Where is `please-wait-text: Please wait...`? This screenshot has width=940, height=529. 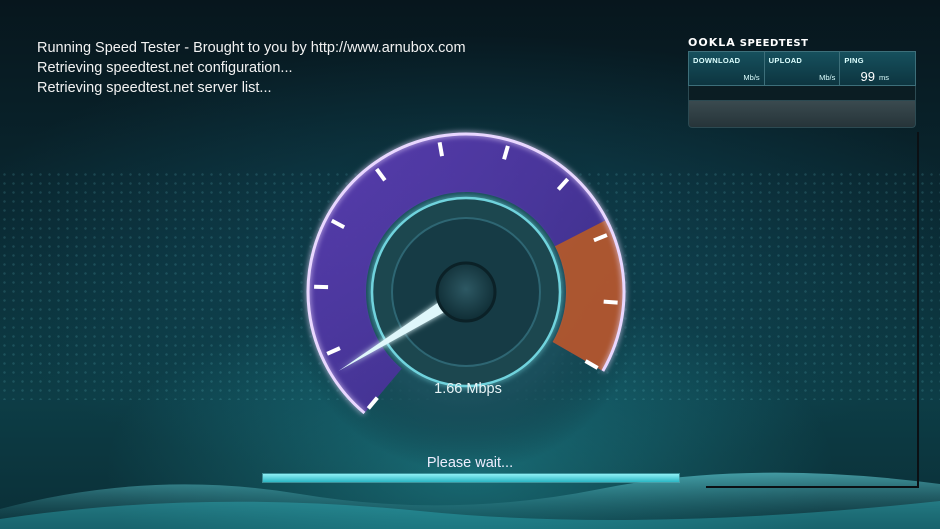 please-wait-text: Please wait... is located at coordinates (470, 463).